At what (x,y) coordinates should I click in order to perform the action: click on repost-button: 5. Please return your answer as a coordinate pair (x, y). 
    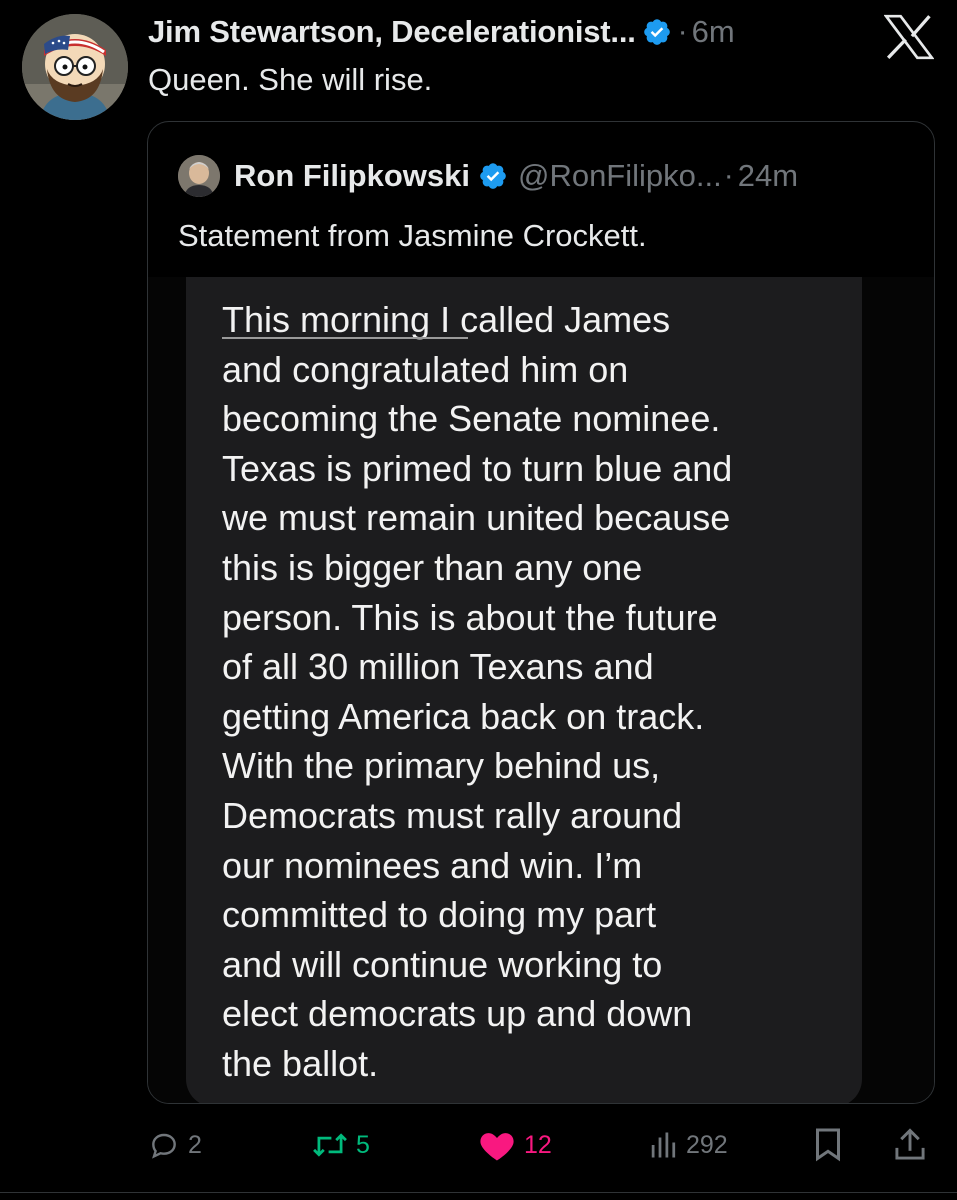
    Looking at the image, I should click on (341, 1145).